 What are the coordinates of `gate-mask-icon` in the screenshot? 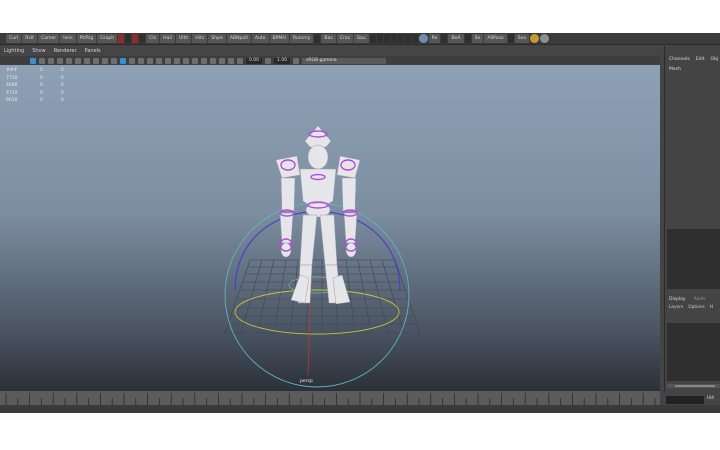 It's located at (96, 60).